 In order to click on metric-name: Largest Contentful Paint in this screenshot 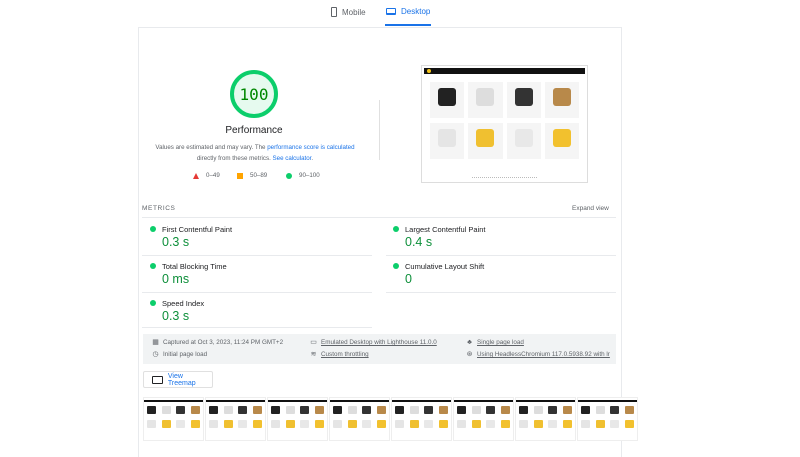, I will do `click(445, 229)`.